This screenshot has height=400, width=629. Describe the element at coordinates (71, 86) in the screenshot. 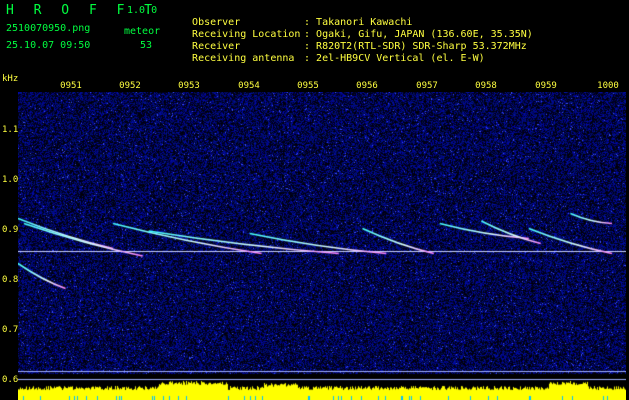

I see `x-tick-label: 0951` at that location.